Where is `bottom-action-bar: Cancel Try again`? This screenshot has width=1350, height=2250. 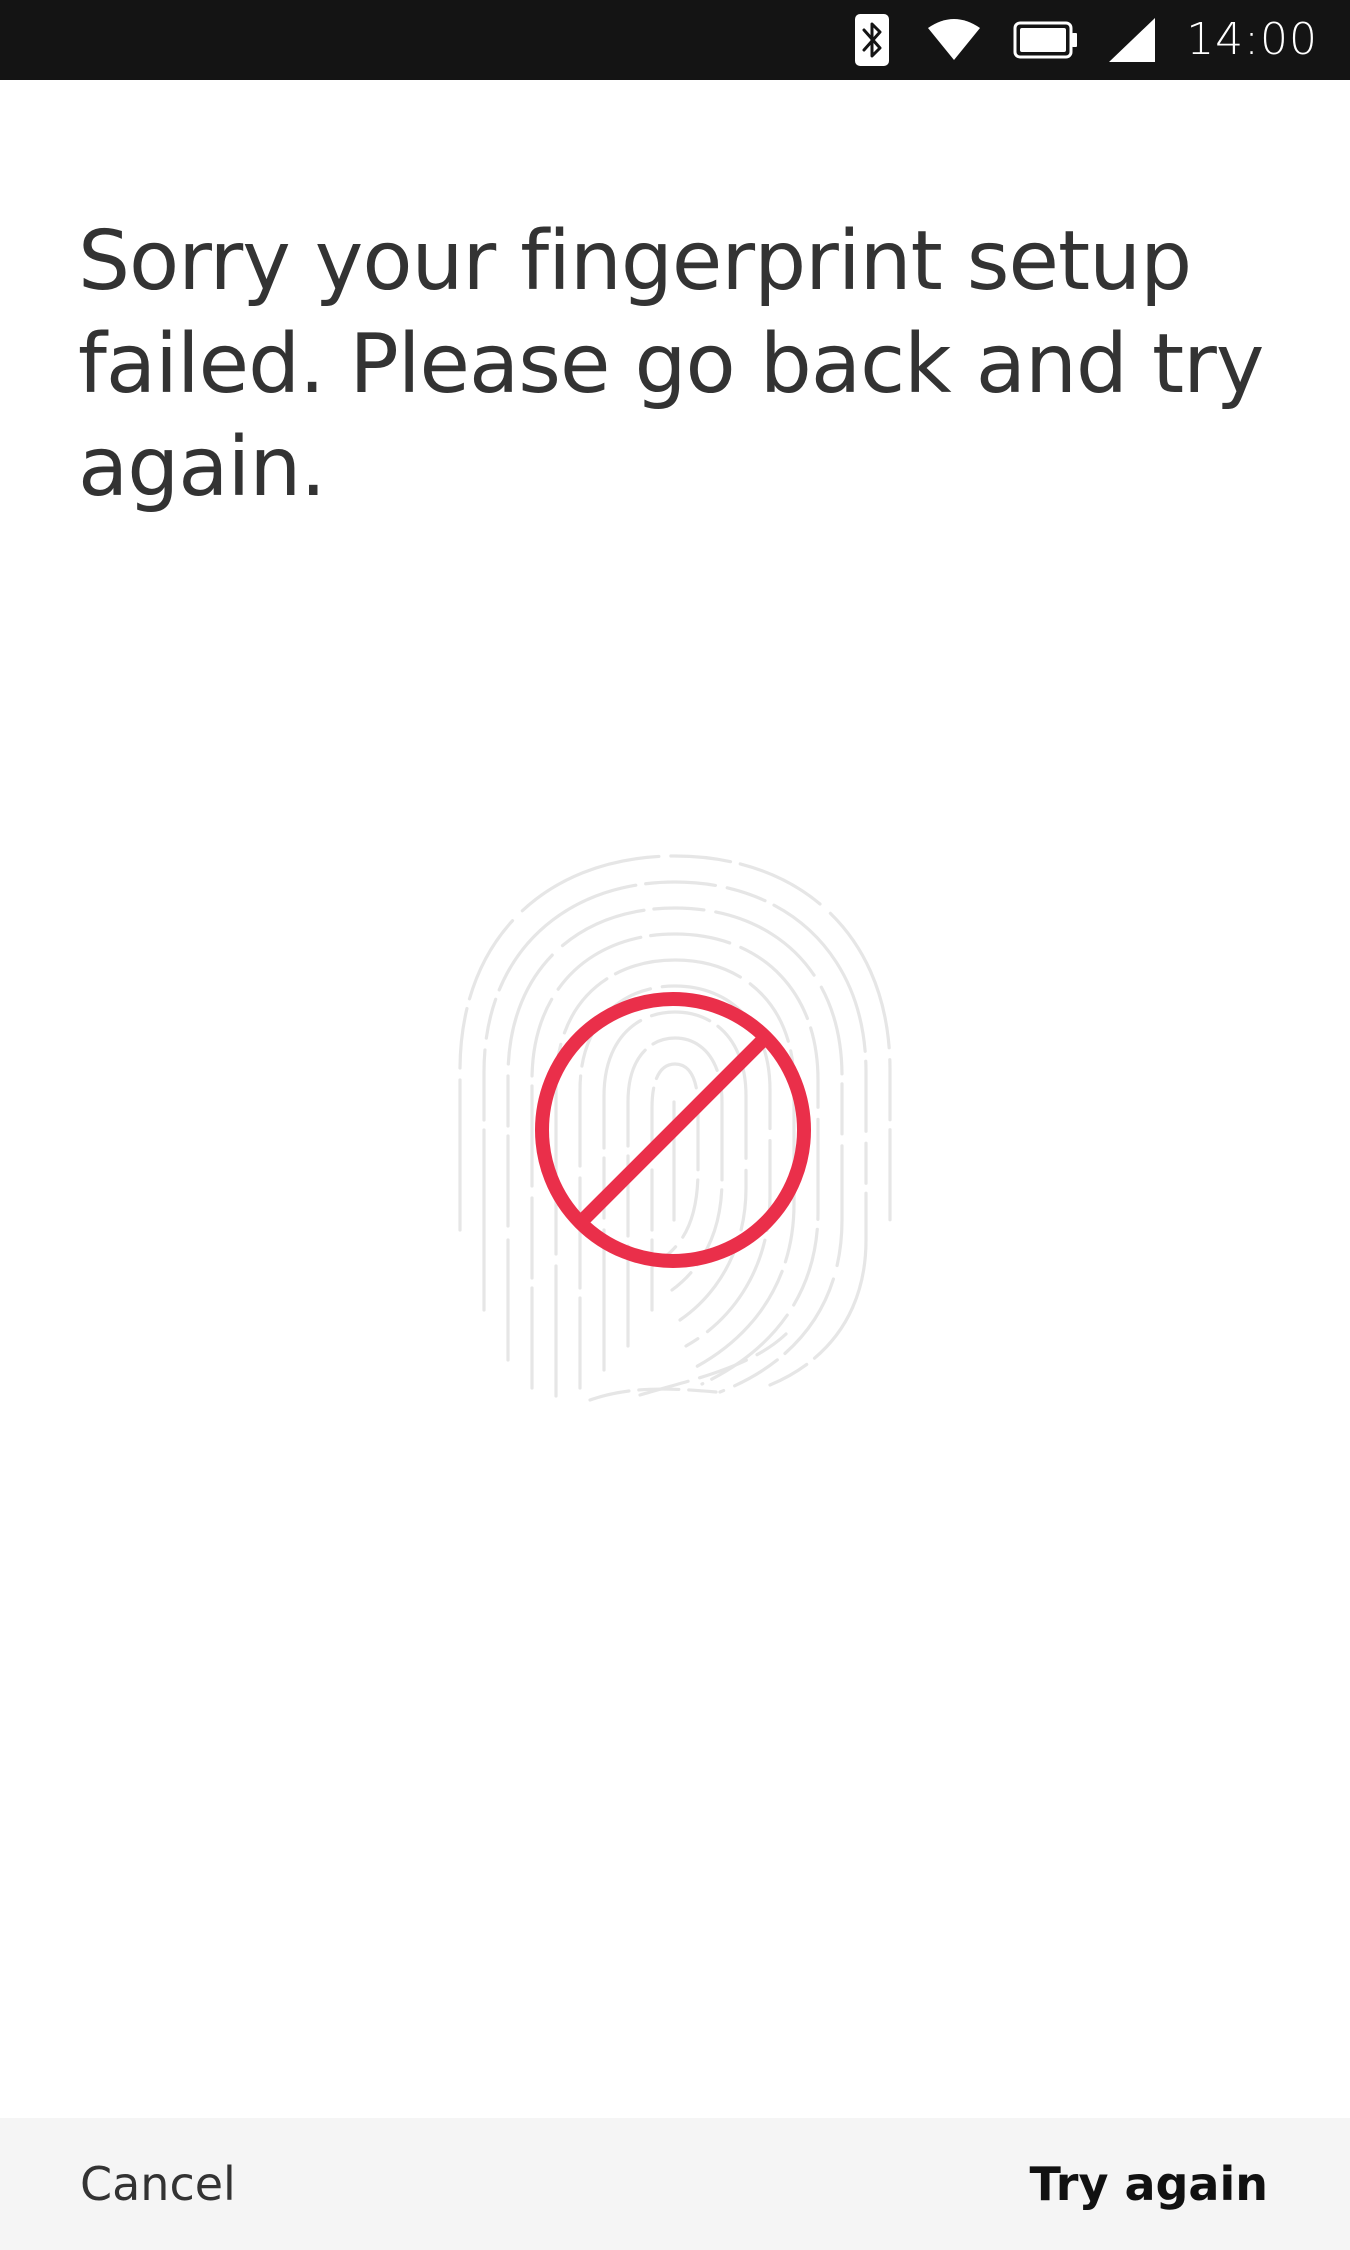
bottom-action-bar: Cancel Try again is located at coordinates (675, 2184).